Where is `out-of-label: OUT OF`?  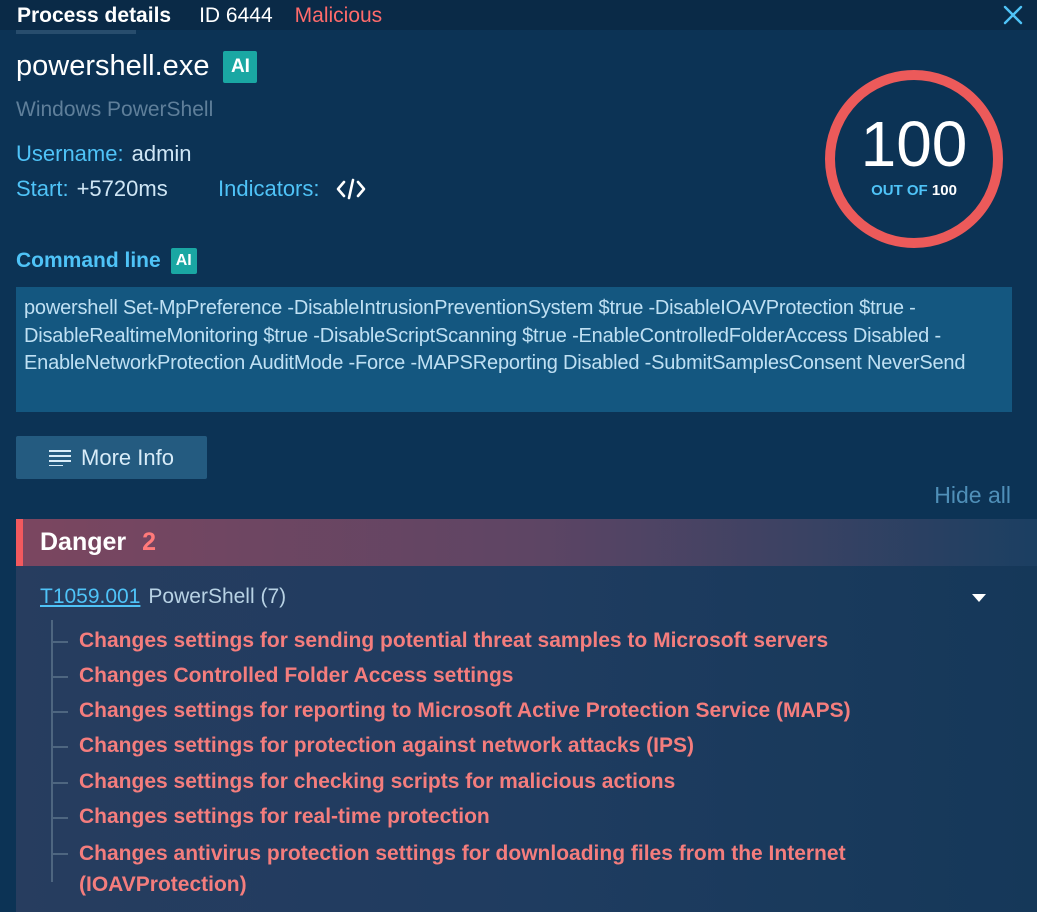
out-of-label: OUT OF is located at coordinates (899, 190).